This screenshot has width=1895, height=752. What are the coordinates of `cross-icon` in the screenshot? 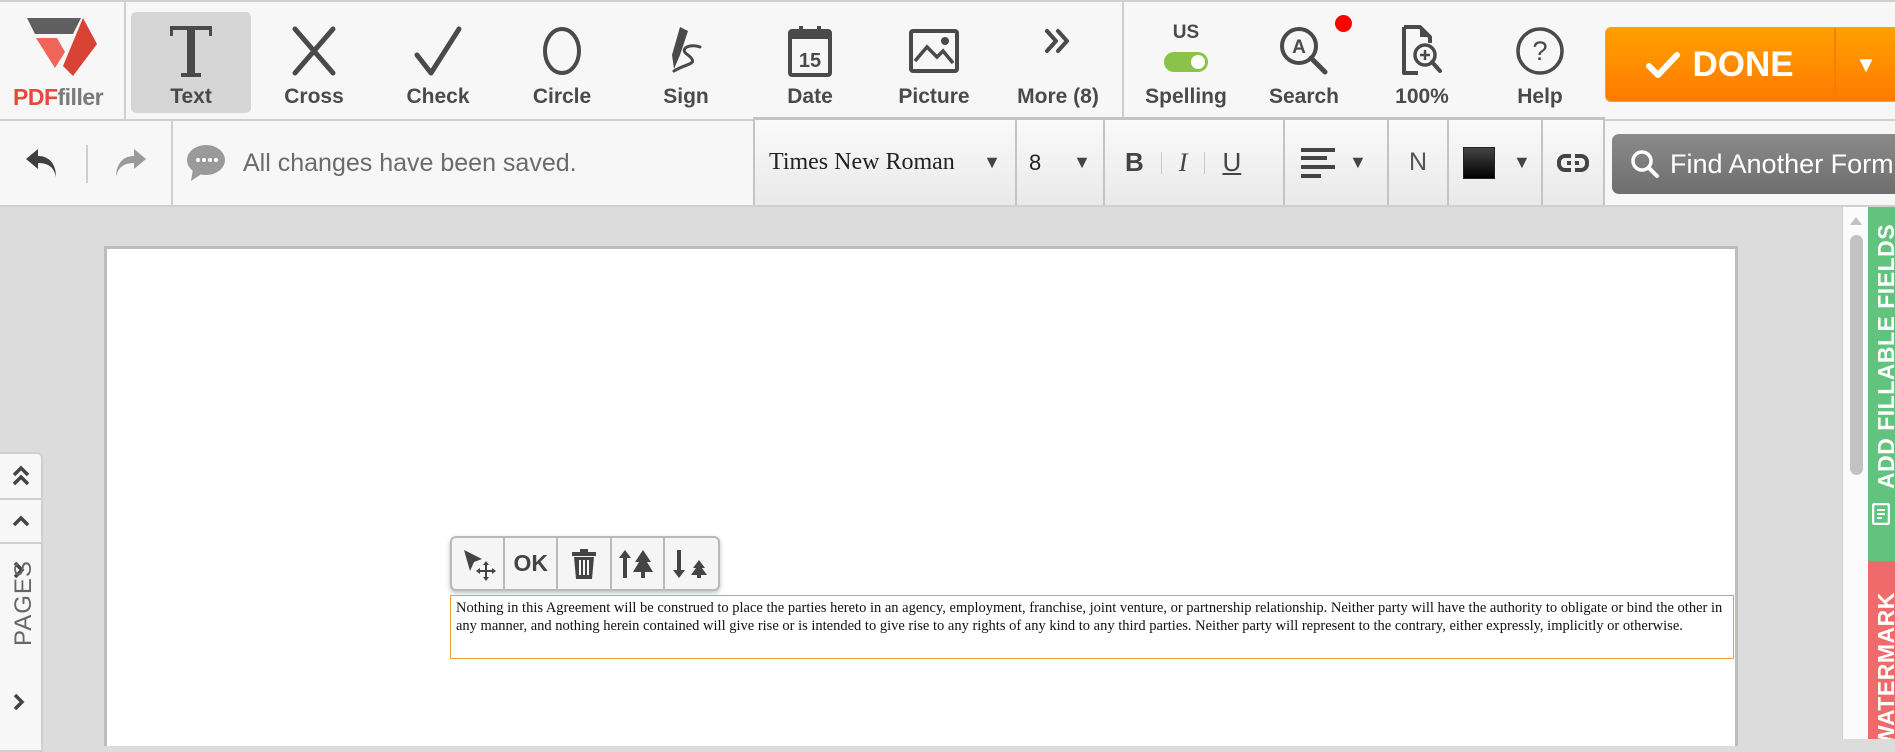 It's located at (314, 51).